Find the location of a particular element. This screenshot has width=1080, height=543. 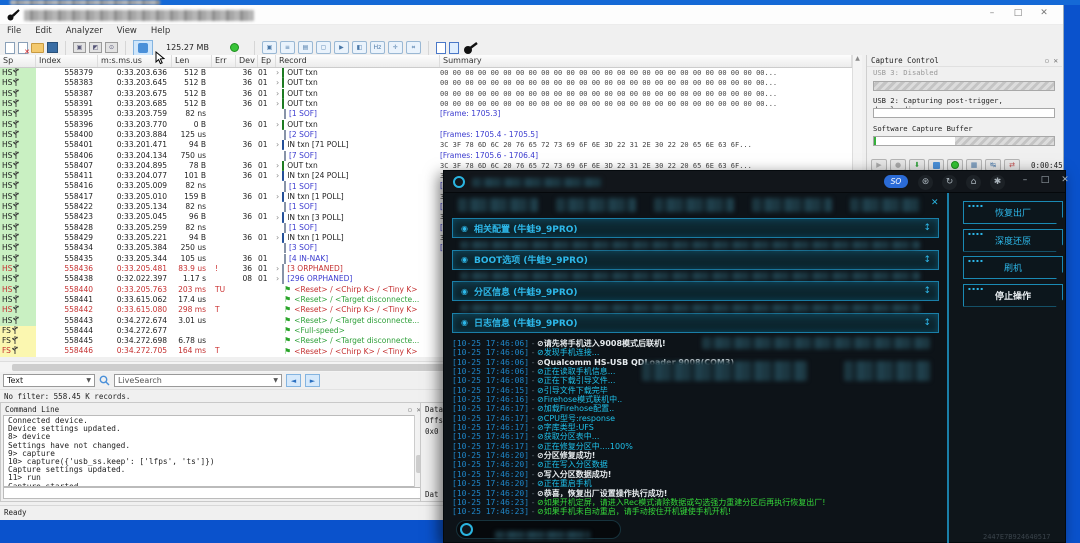

flasher-titlebar: SO ⊛ ↻ ⌂ ✱ – □ ✕ is located at coordinates (756, 182).